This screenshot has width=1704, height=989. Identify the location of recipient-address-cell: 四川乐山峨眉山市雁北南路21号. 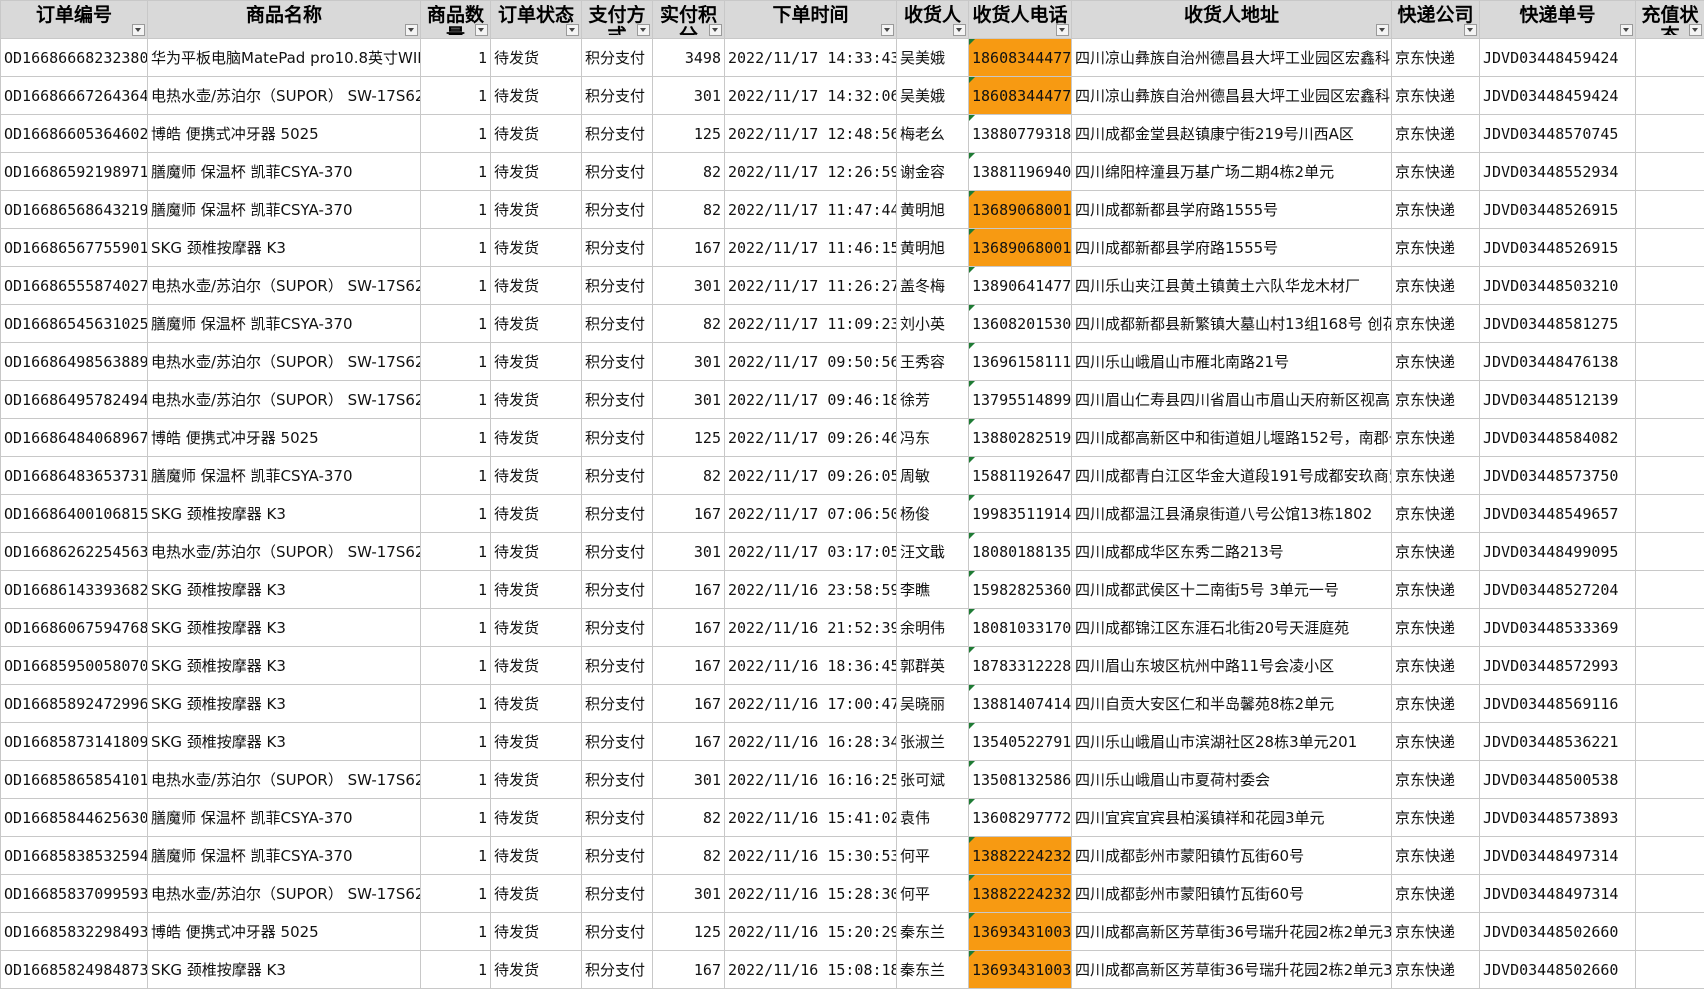
(1231, 361).